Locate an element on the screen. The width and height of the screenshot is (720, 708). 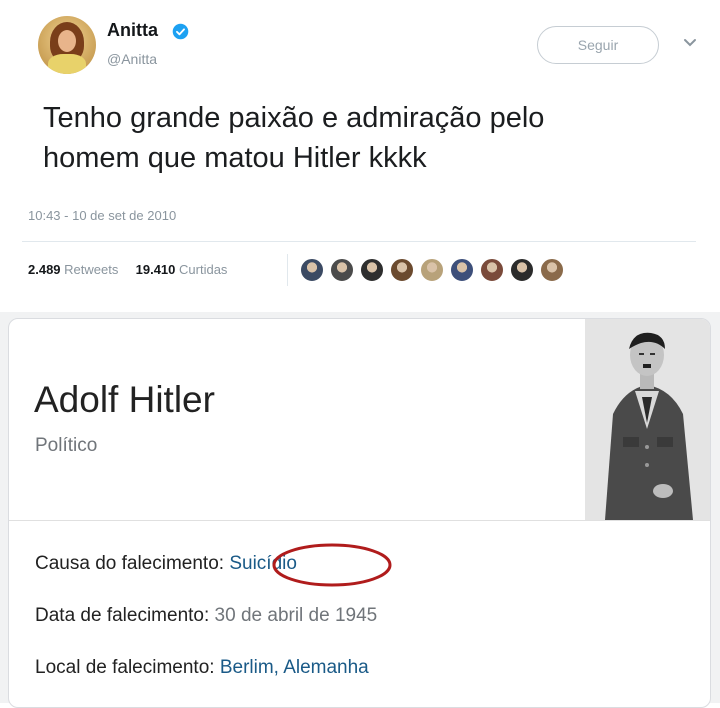
retweets-label: Retweets is located at coordinates (91, 269).